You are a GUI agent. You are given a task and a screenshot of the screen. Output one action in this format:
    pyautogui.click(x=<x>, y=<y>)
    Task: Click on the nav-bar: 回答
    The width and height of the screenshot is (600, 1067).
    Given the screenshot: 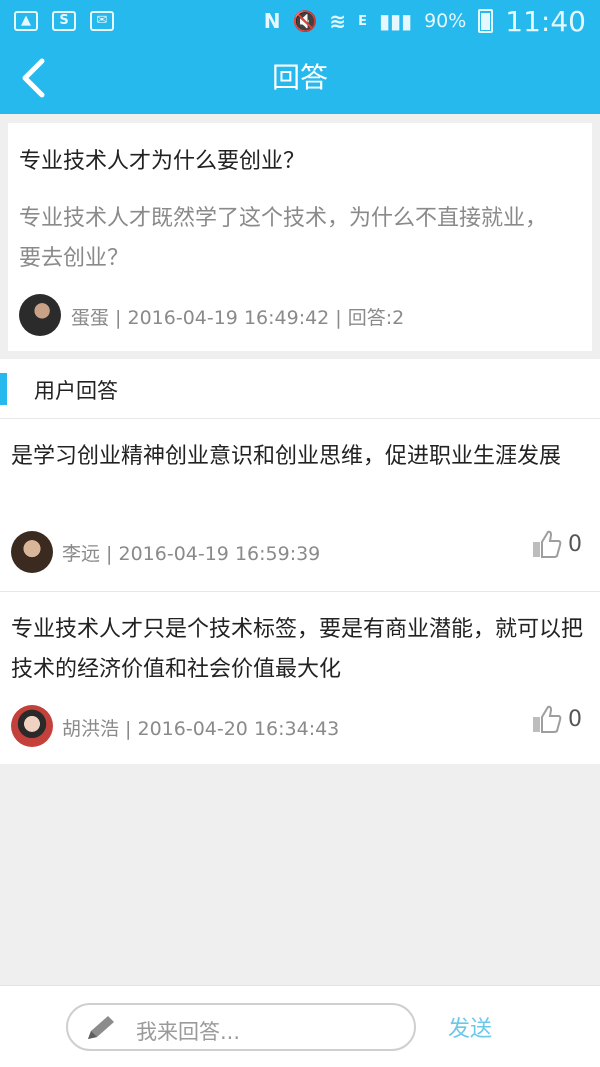 What is the action you would take?
    pyautogui.click(x=300, y=78)
    